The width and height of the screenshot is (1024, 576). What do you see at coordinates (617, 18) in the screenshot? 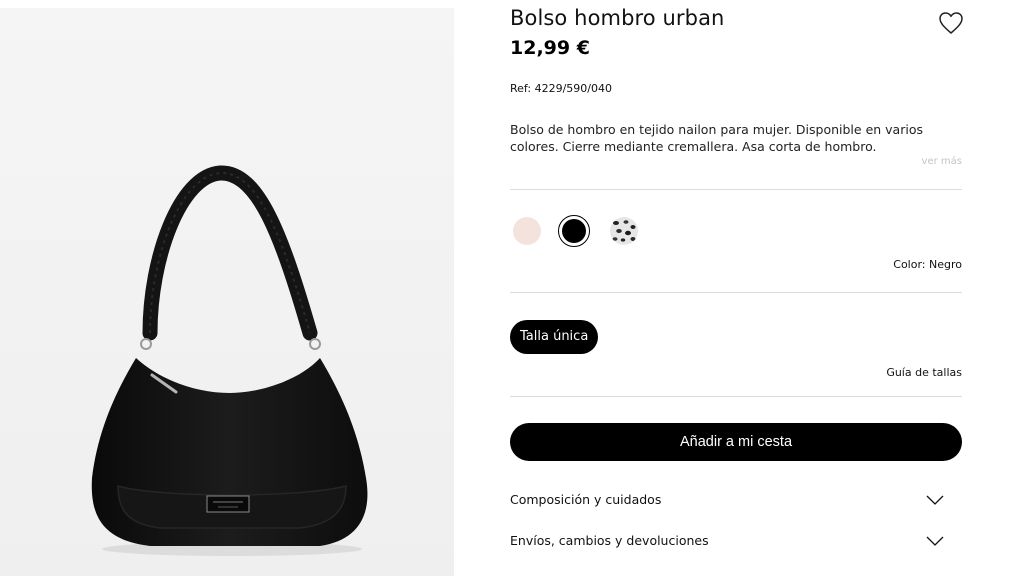
I see `product-title: Bolso hombro urban` at bounding box center [617, 18].